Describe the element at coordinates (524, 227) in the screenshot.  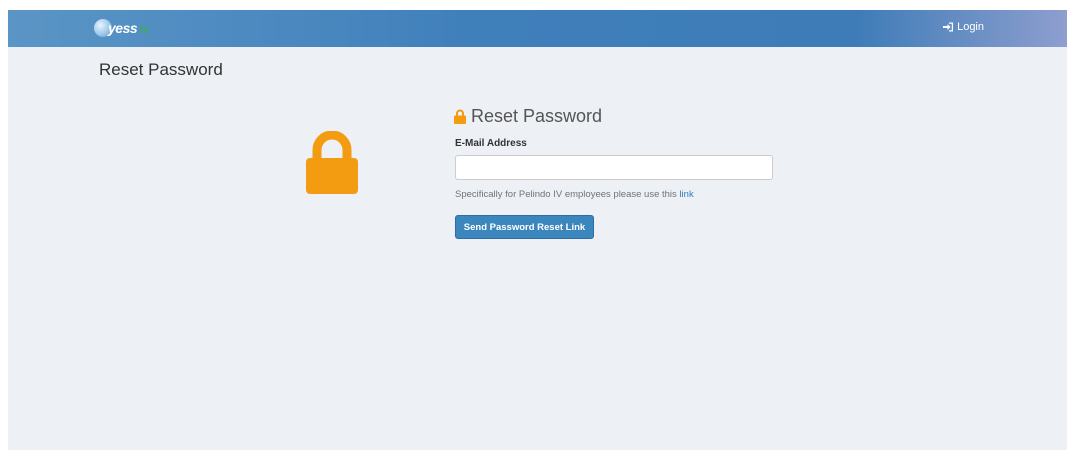
I see `send-reset-link-button: Send Password Reset Link` at that location.